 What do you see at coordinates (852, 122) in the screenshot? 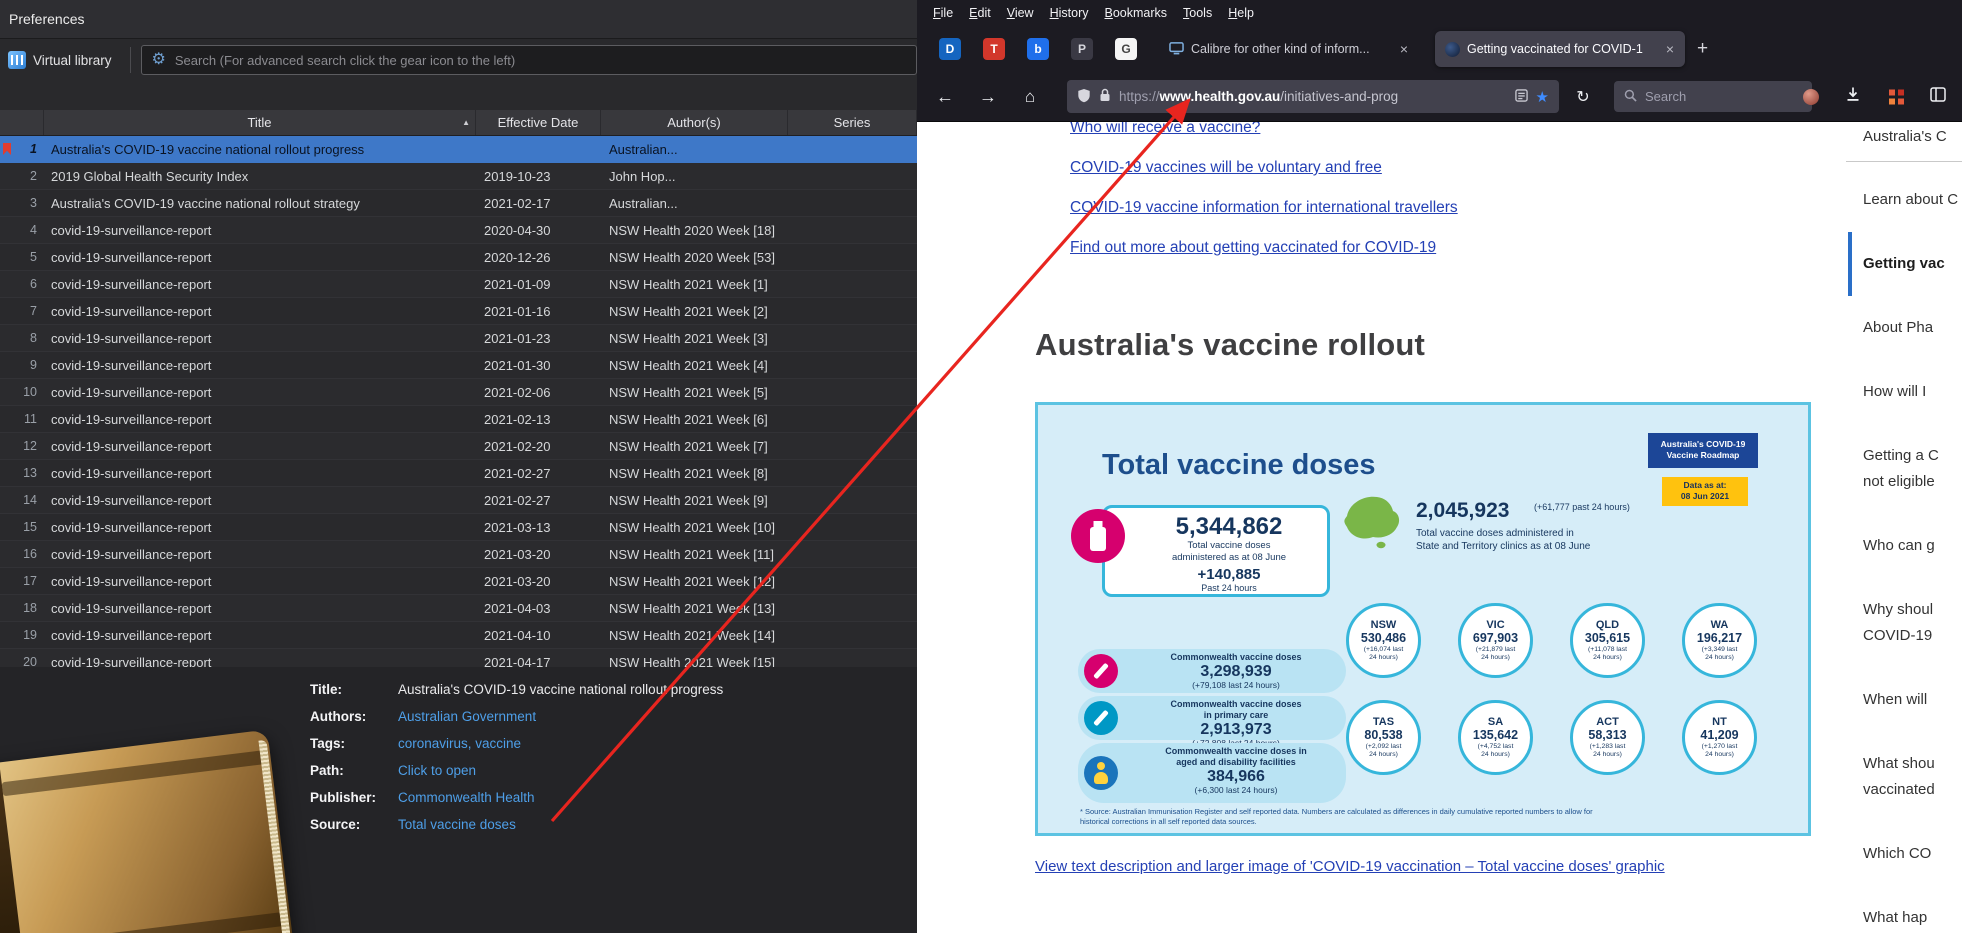
I see `column-header-series: Series` at bounding box center [852, 122].